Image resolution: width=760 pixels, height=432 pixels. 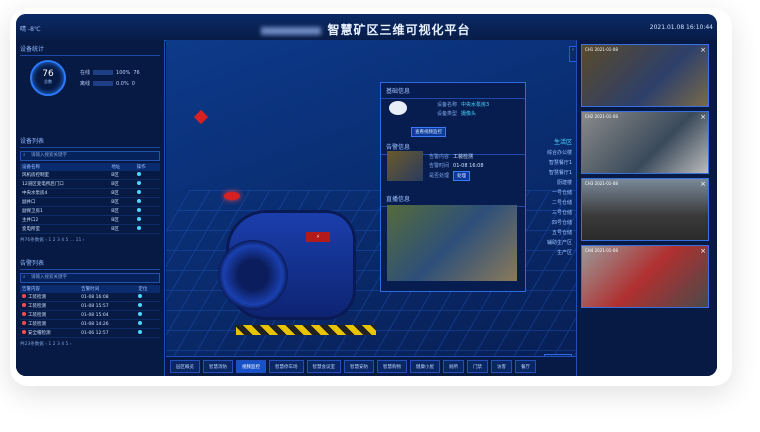 I want to click on warning-marker-icon, so click(x=201, y=117).